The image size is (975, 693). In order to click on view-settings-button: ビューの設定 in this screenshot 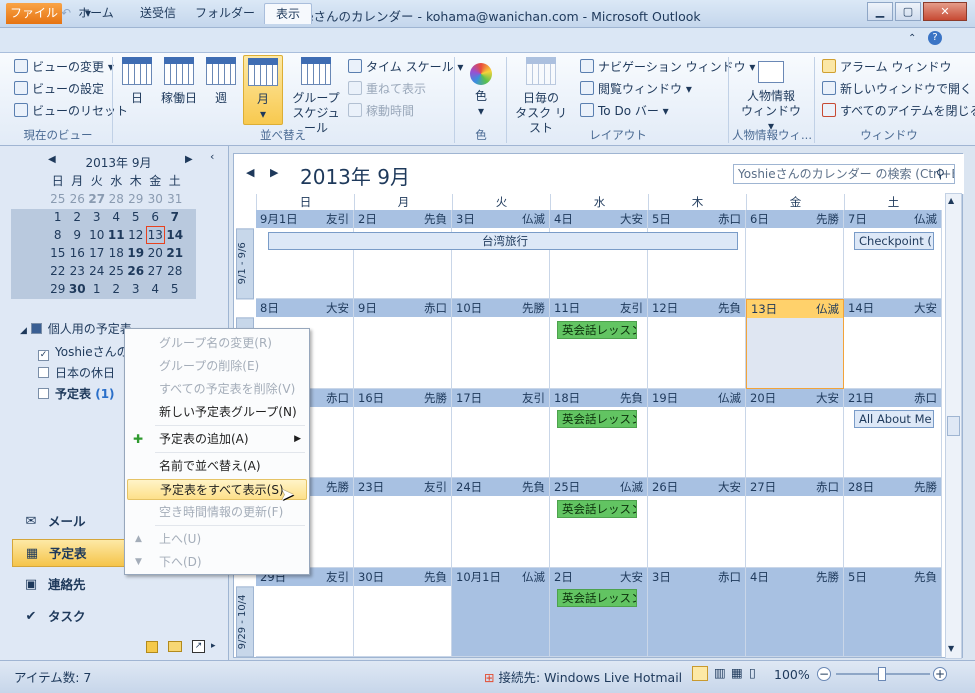, I will do `click(59, 89)`.